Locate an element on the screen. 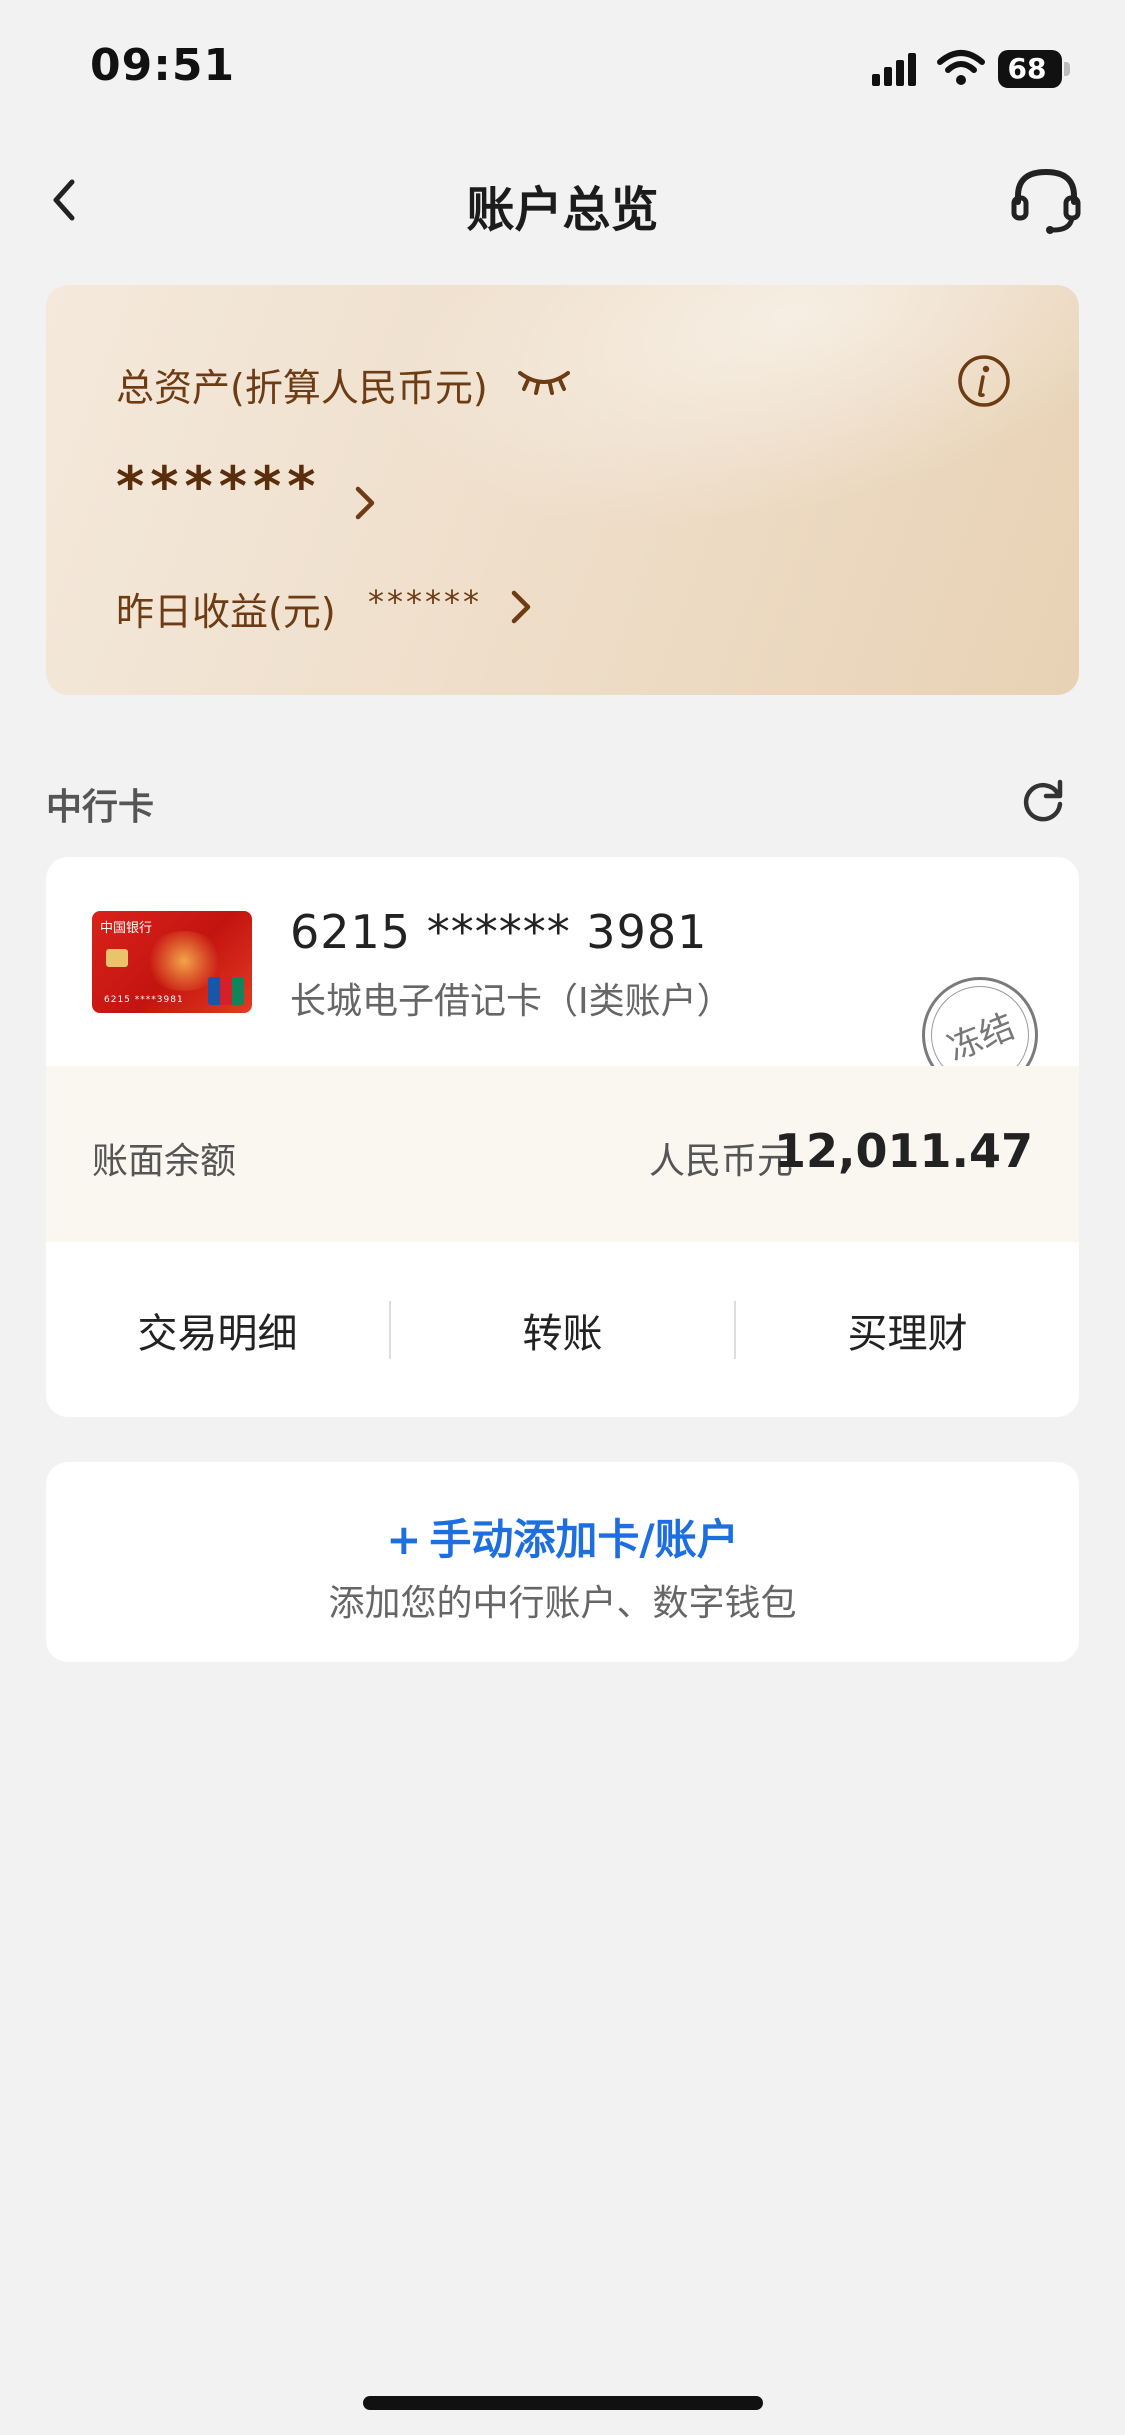  yesterday-income-value: ****** is located at coordinates (425, 602).